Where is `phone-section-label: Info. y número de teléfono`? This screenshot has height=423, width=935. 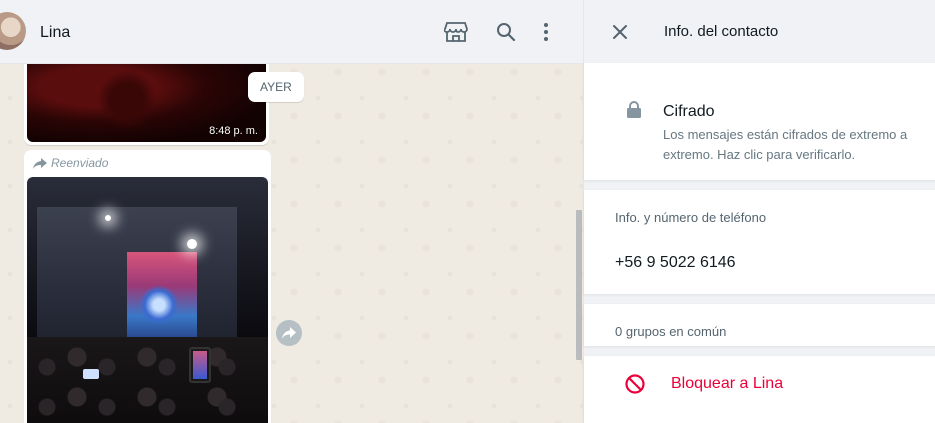 phone-section-label: Info. y número de teléfono is located at coordinates (691, 217).